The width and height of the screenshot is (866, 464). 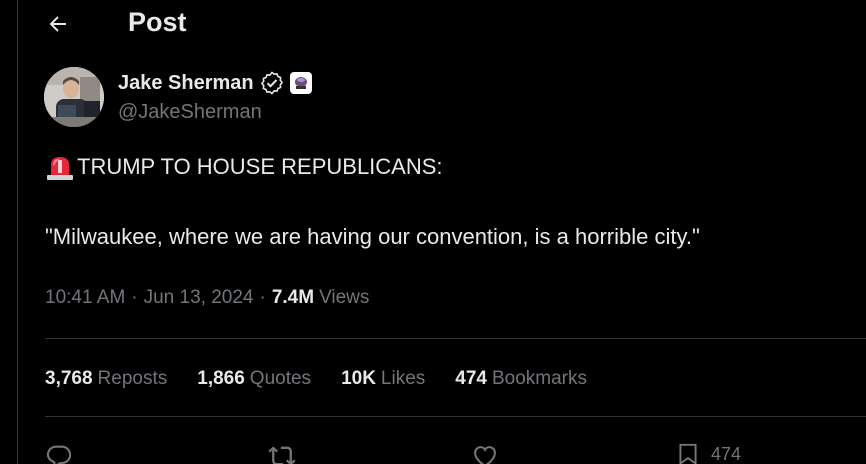 I want to click on affiliate-badge-icon, so click(x=300, y=83).